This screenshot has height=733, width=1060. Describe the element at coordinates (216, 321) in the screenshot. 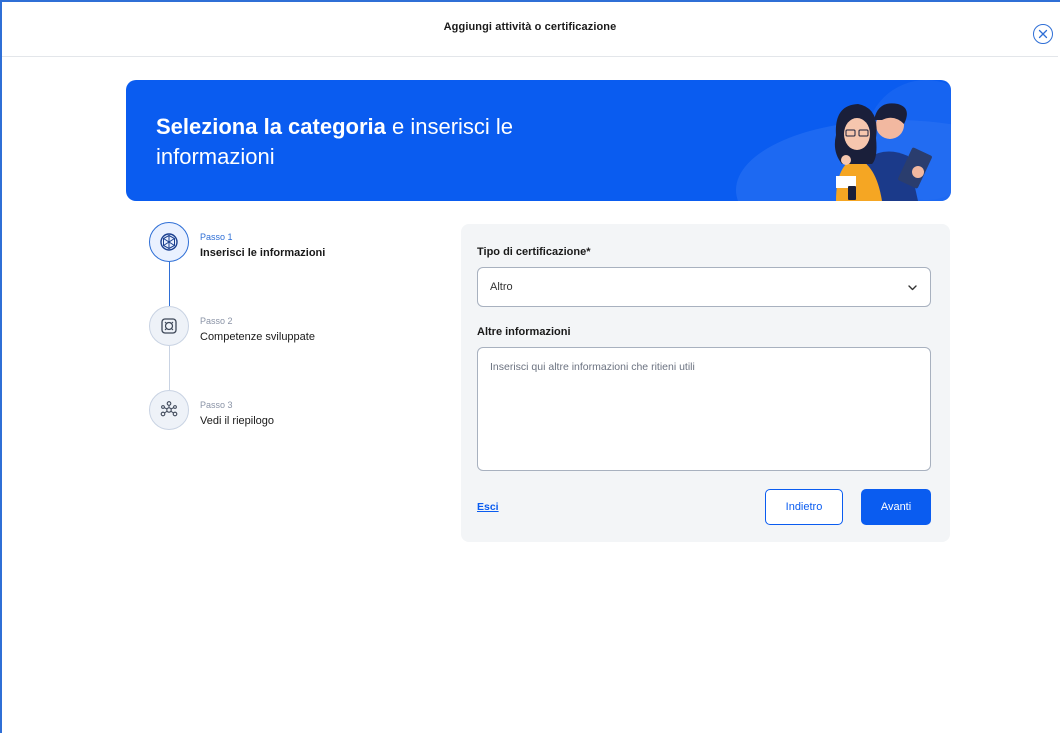

I see `step-2-number: Passo 2` at that location.